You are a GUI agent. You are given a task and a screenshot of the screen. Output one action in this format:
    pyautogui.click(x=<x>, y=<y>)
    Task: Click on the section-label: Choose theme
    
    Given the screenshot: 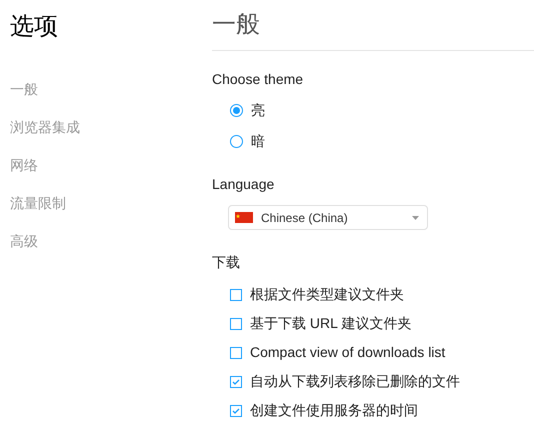 What is the action you would take?
    pyautogui.click(x=258, y=79)
    